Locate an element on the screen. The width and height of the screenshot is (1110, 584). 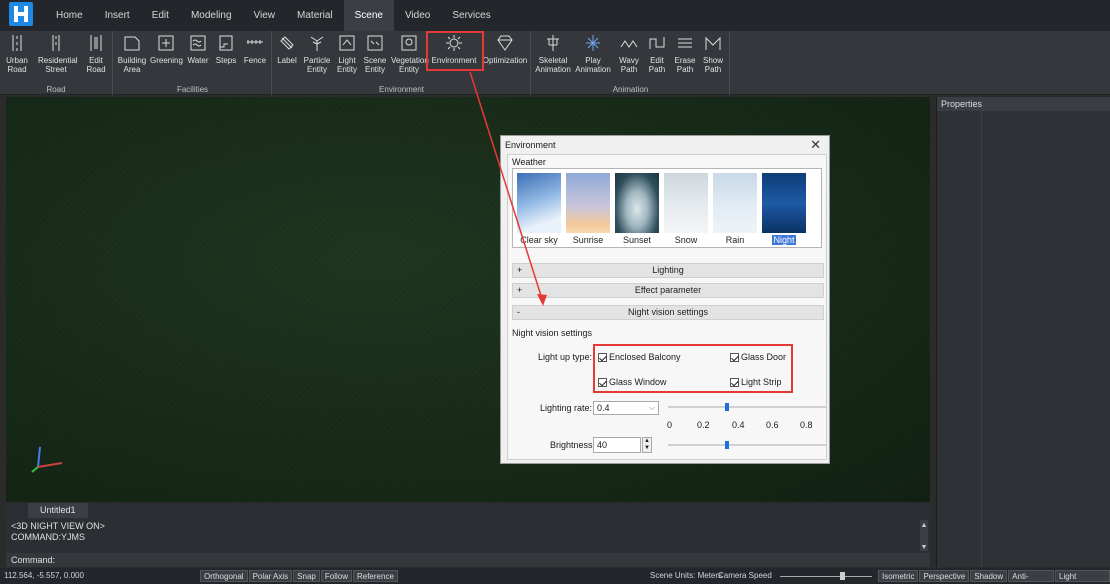
isometric-toggle: Isometric is located at coordinates (898, 576).